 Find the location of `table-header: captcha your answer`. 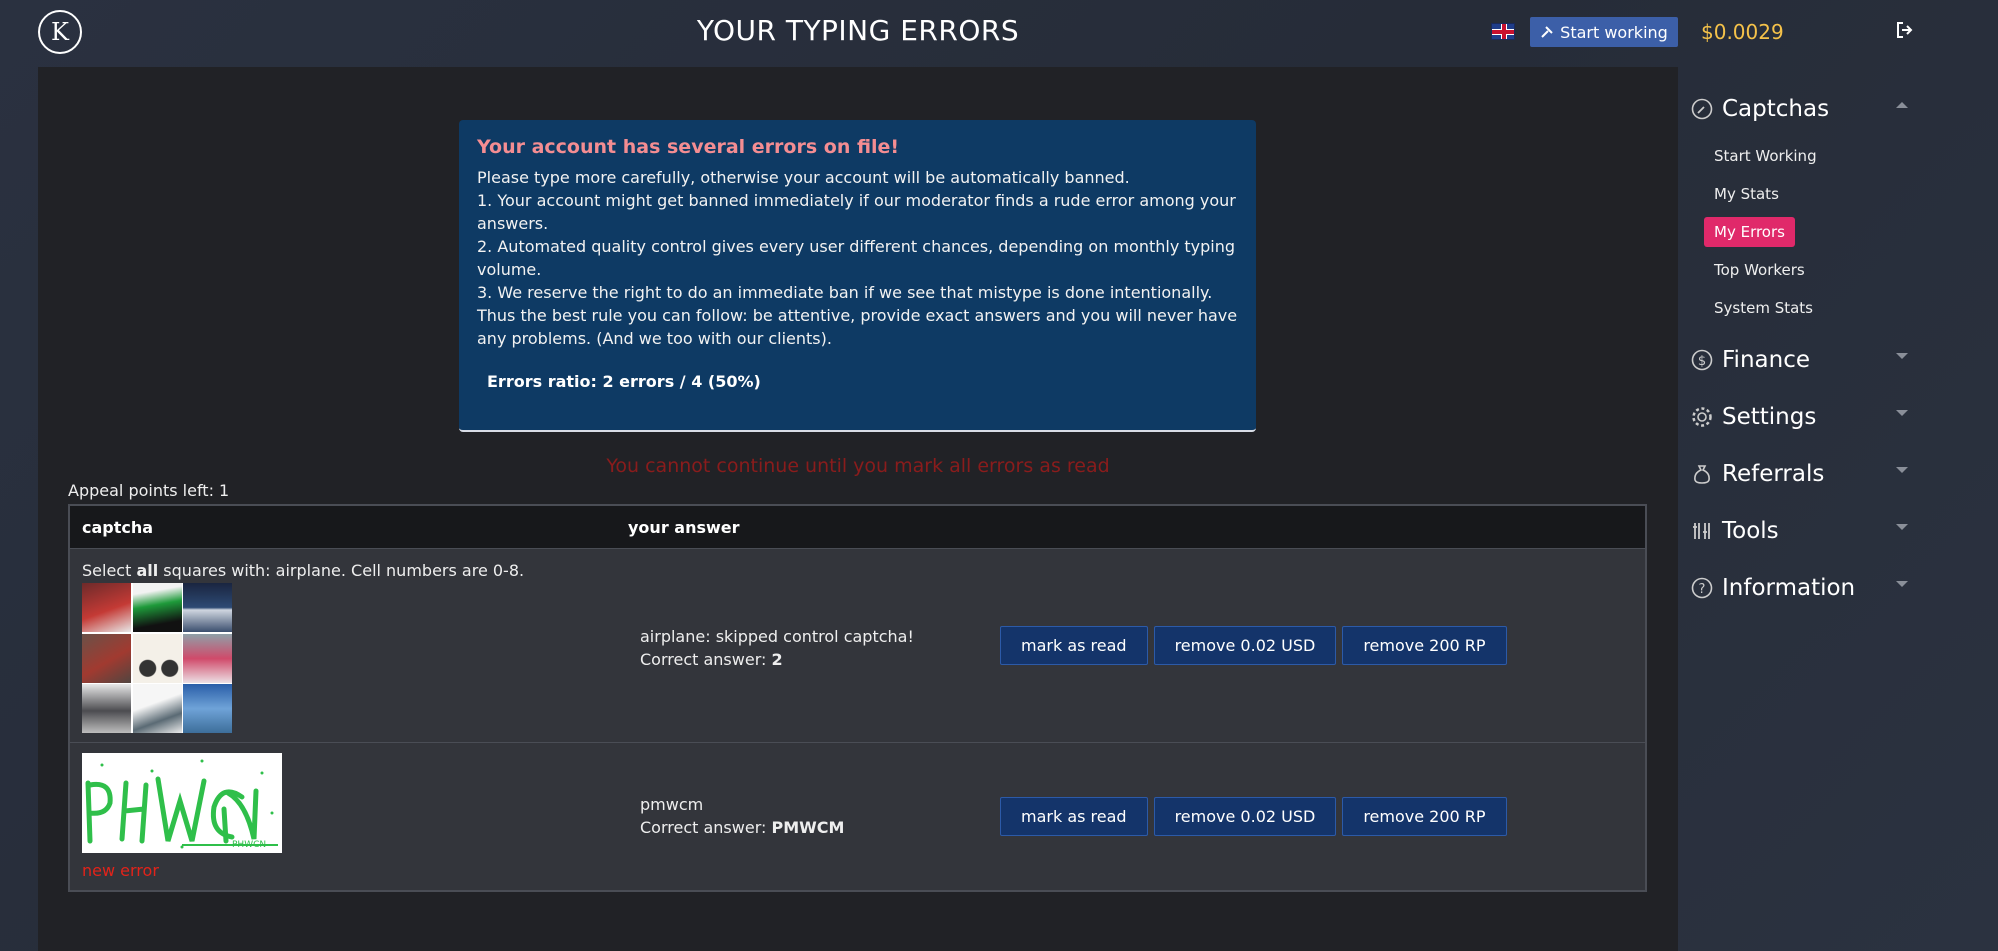

table-header: captcha your answer is located at coordinates (857, 527).